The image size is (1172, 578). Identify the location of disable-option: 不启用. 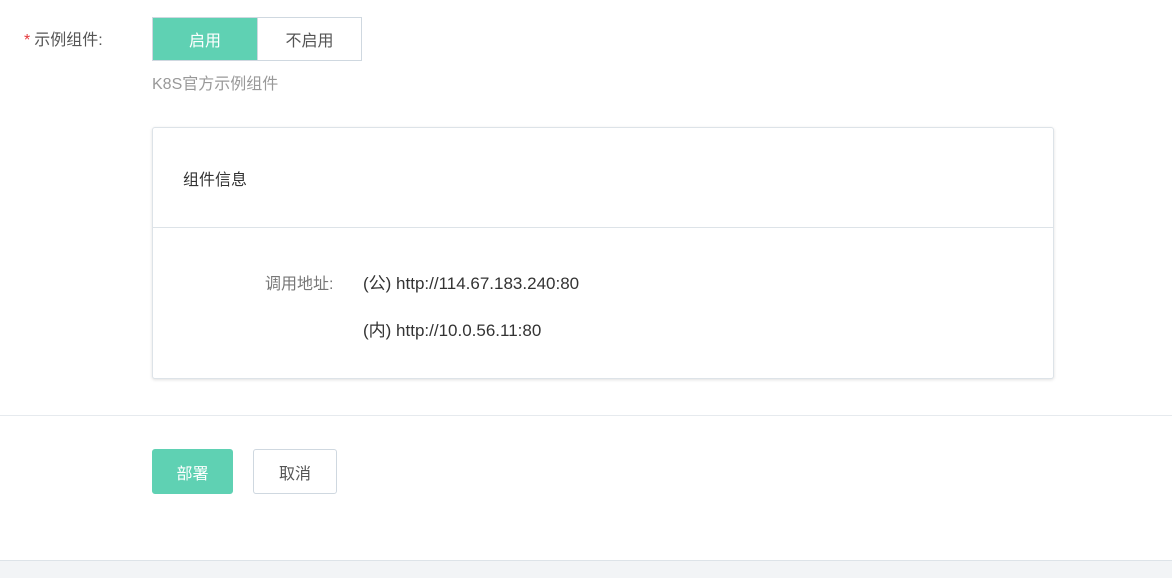
(309, 39).